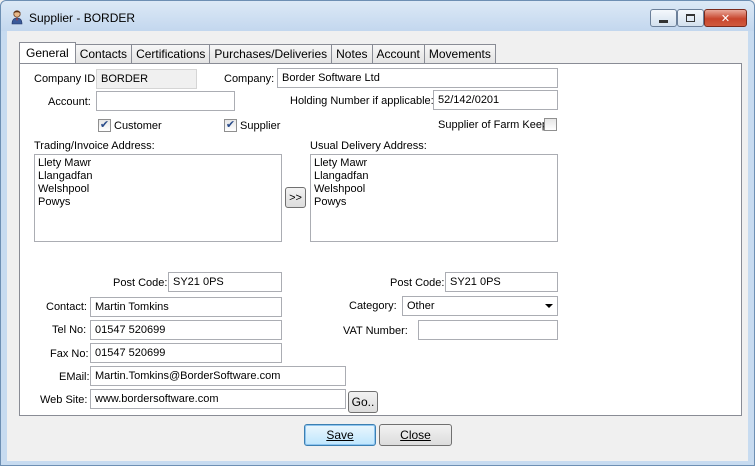  Describe the element at coordinates (501, 282) in the screenshot. I see `delivery-postcode-field: SY21 0PS` at that location.